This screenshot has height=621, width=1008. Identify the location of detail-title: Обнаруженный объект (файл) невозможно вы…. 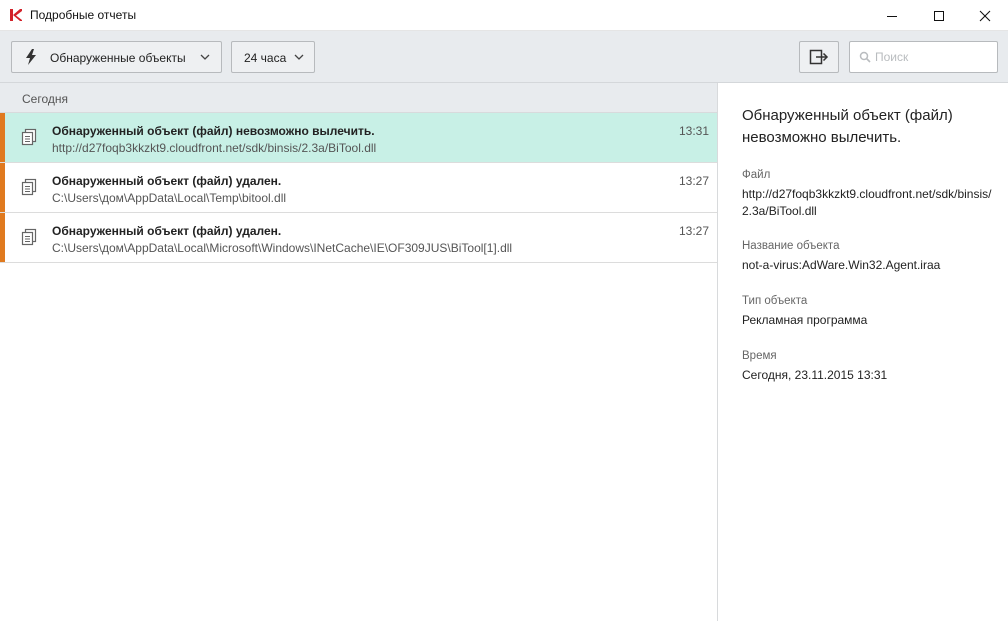
(847, 126).